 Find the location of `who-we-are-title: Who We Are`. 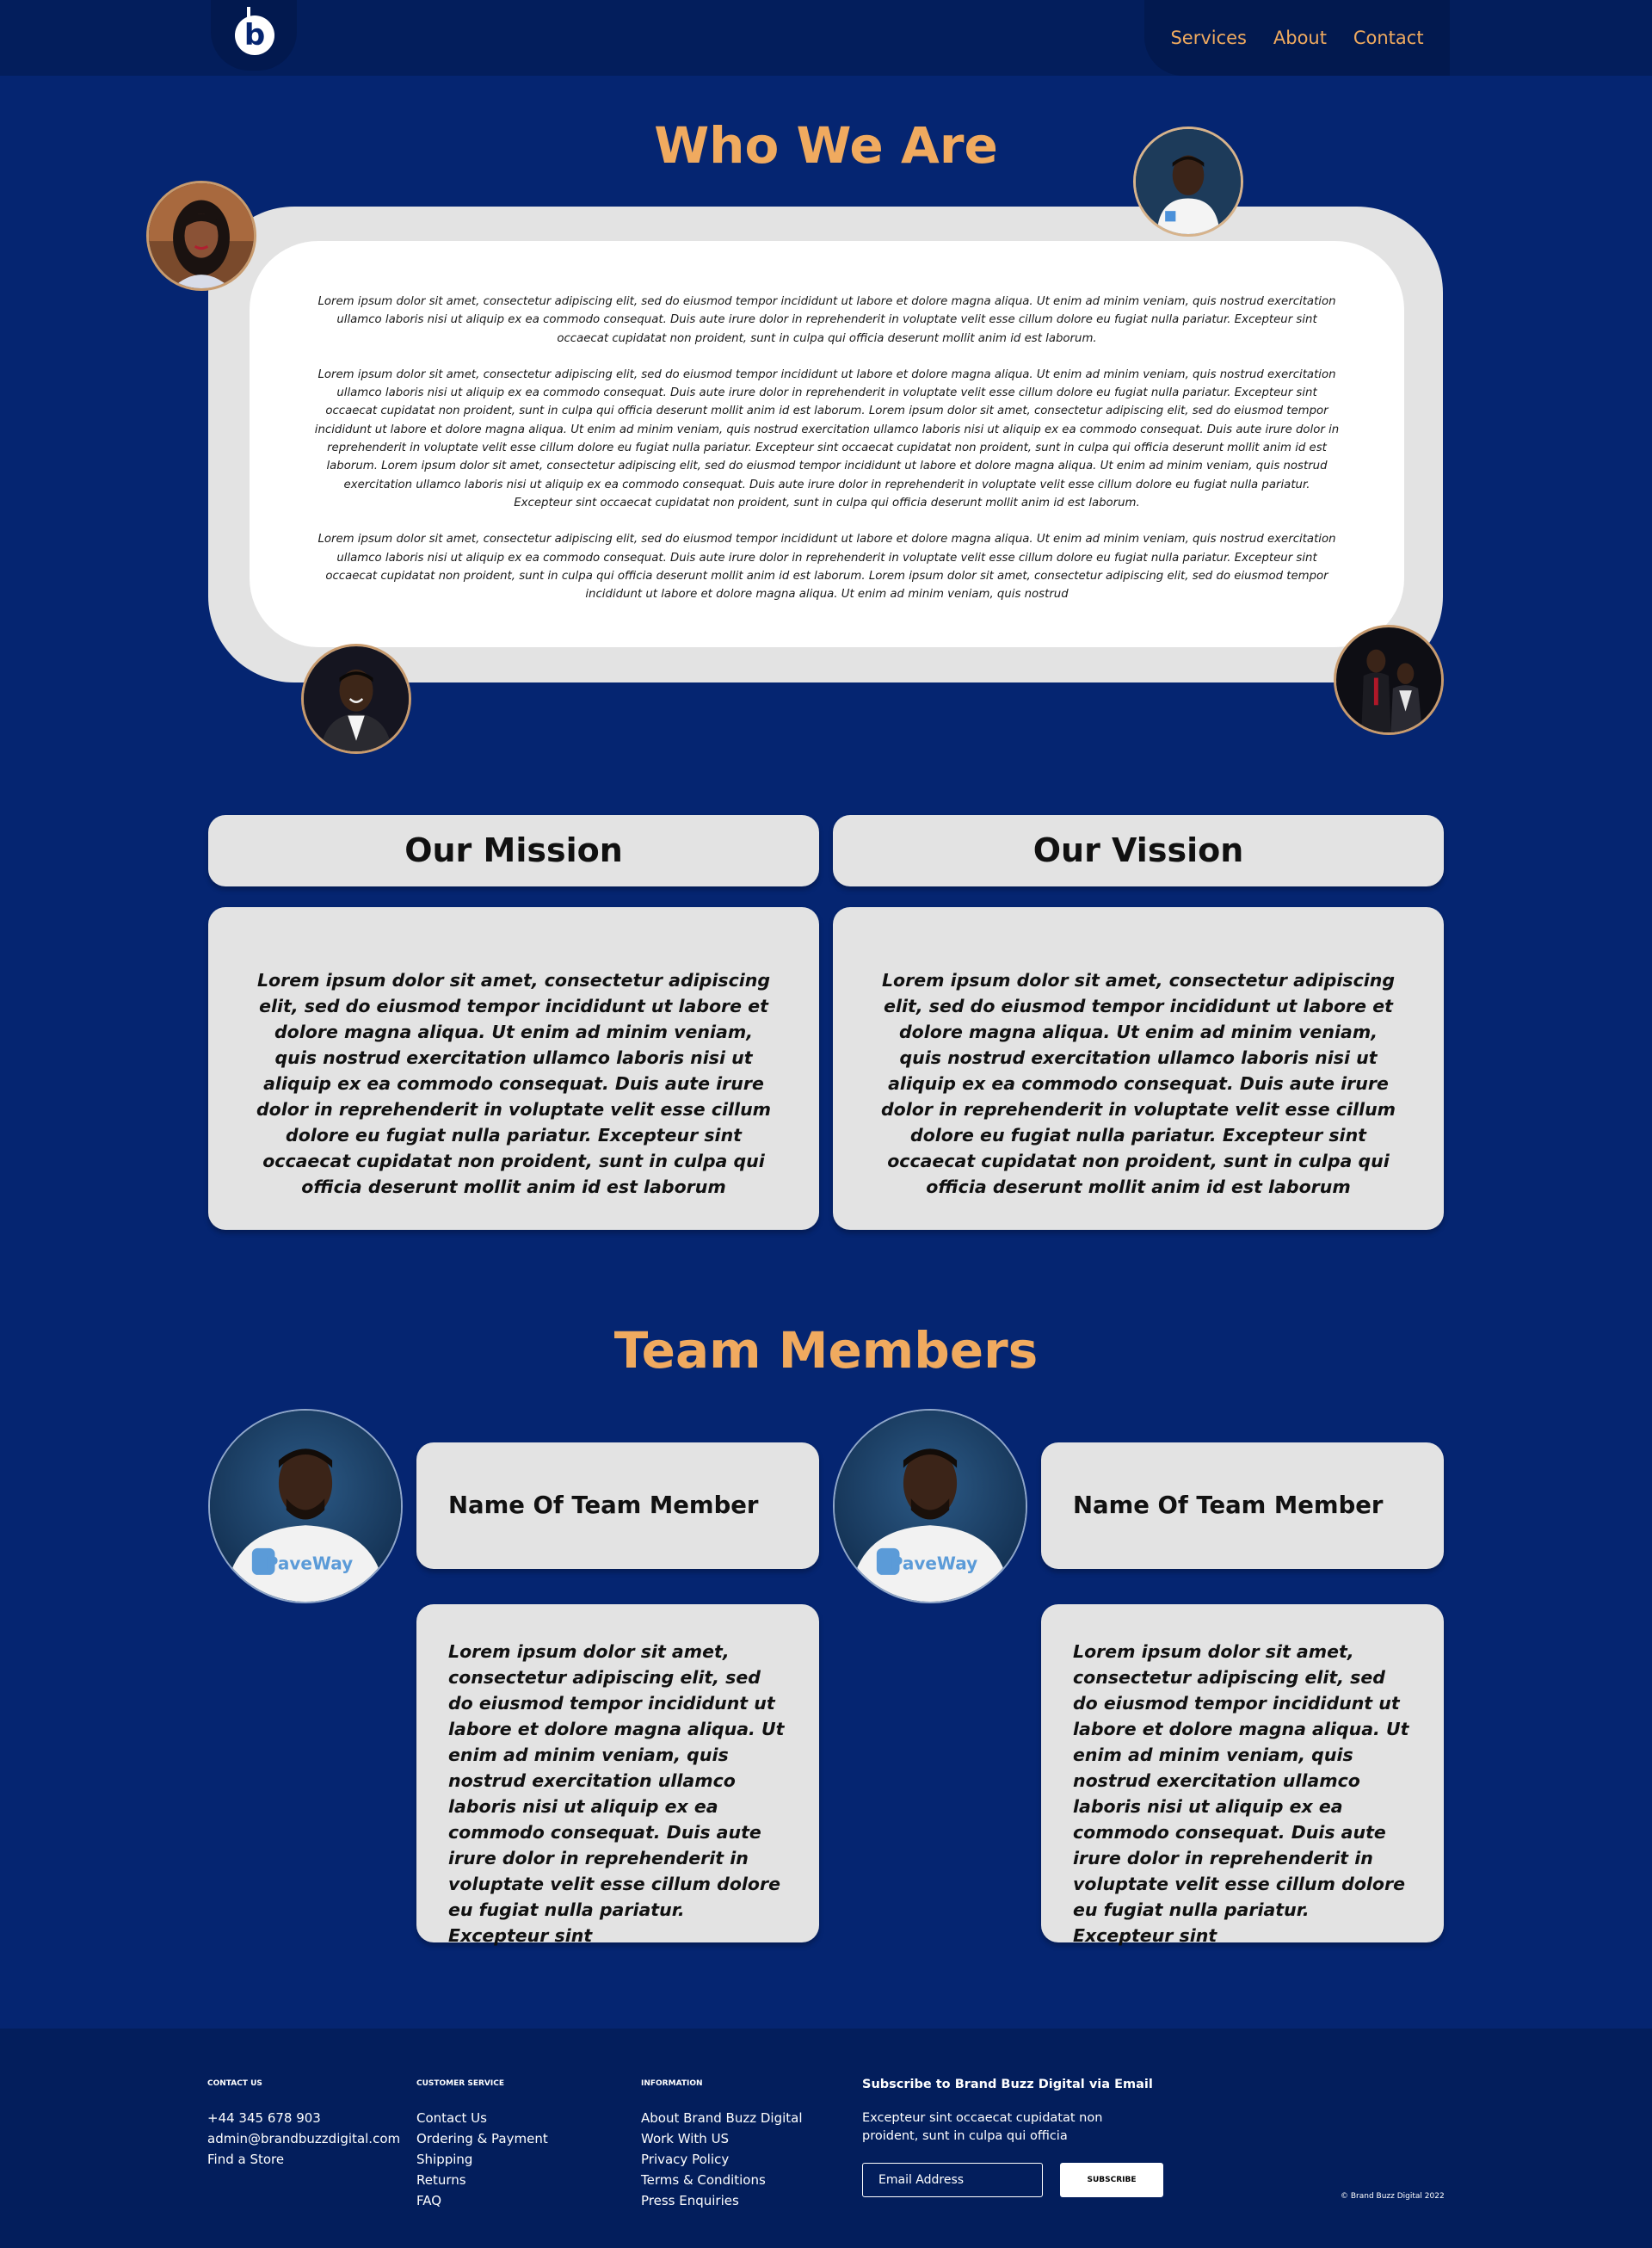

who-we-are-title: Who We Are is located at coordinates (826, 145).